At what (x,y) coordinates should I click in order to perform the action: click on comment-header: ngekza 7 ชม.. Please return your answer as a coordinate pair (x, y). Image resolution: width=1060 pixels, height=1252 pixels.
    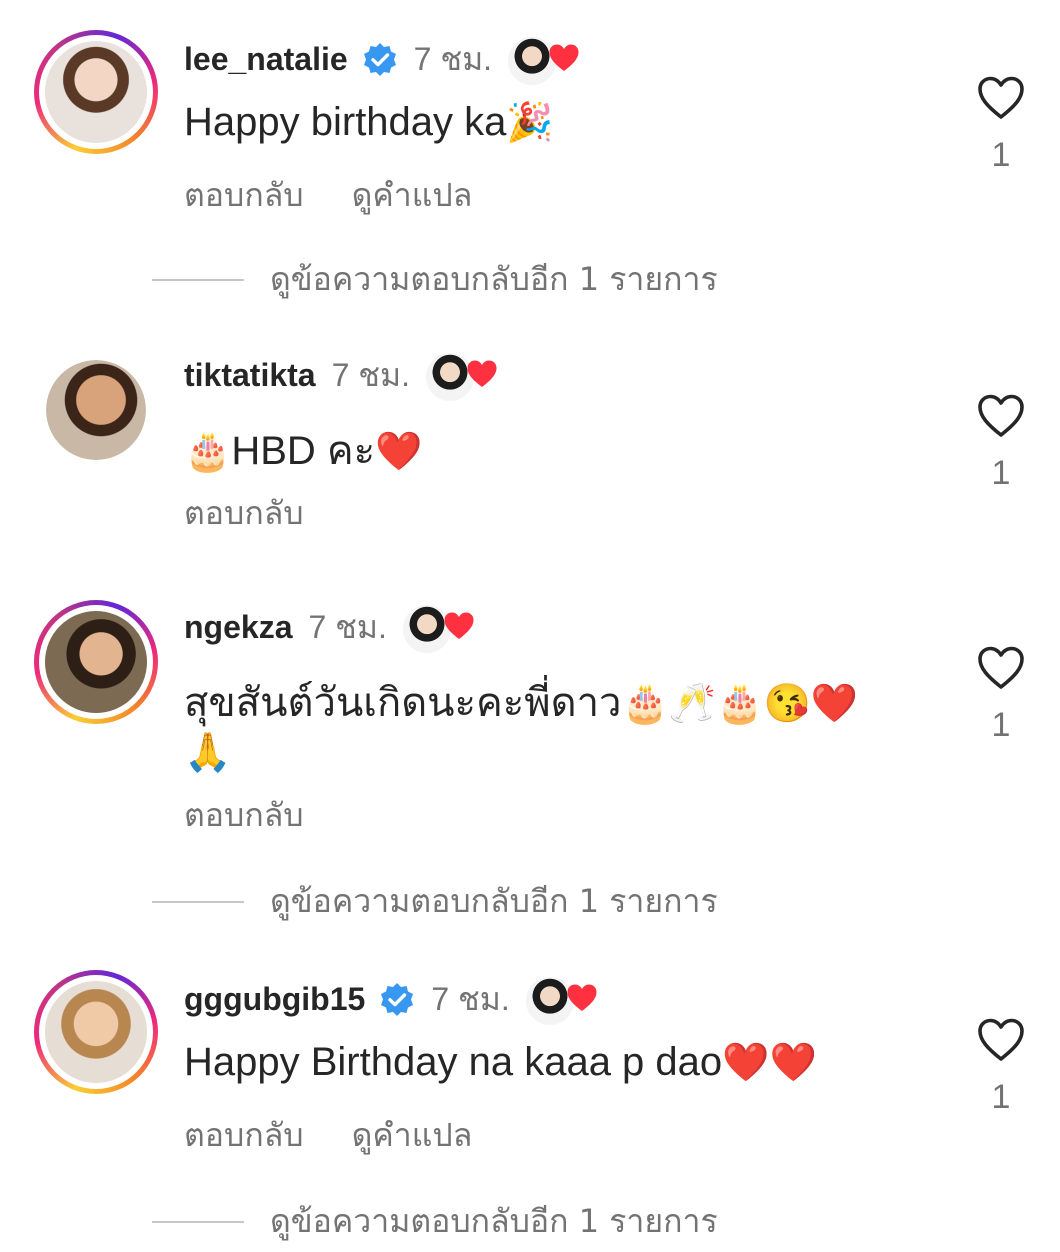
    Looking at the image, I should click on (329, 628).